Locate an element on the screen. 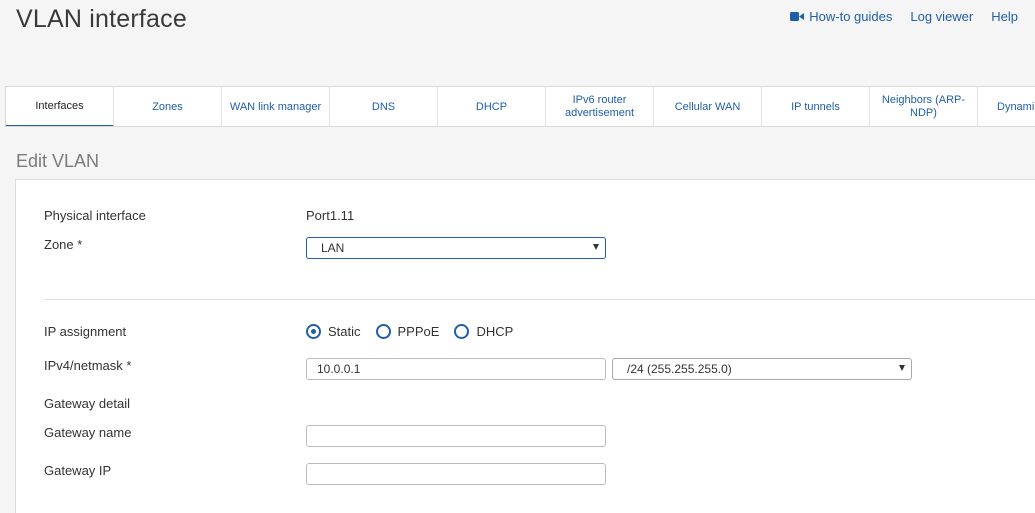 The image size is (1035, 513). radio-pppoe: PPPoE is located at coordinates (407, 331).